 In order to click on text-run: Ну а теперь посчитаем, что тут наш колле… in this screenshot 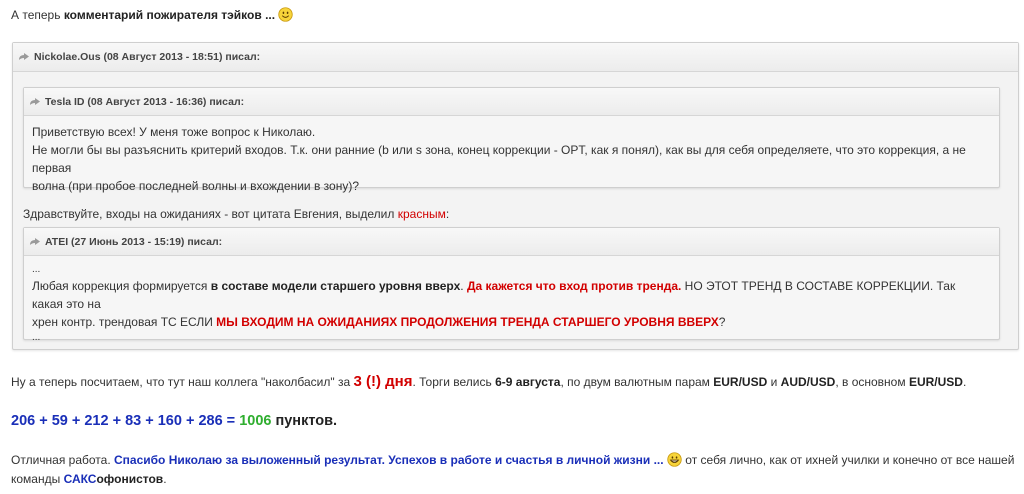, I will do `click(182, 382)`.